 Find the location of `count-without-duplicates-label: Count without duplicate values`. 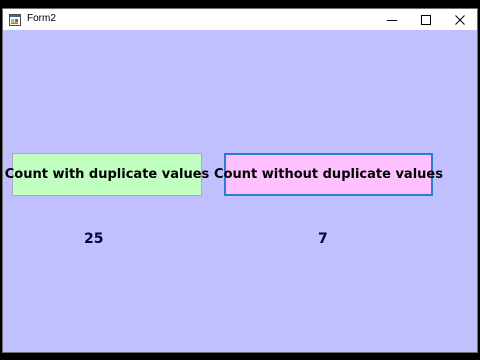

count-without-duplicates-label: Count without duplicate values is located at coordinates (328, 174).